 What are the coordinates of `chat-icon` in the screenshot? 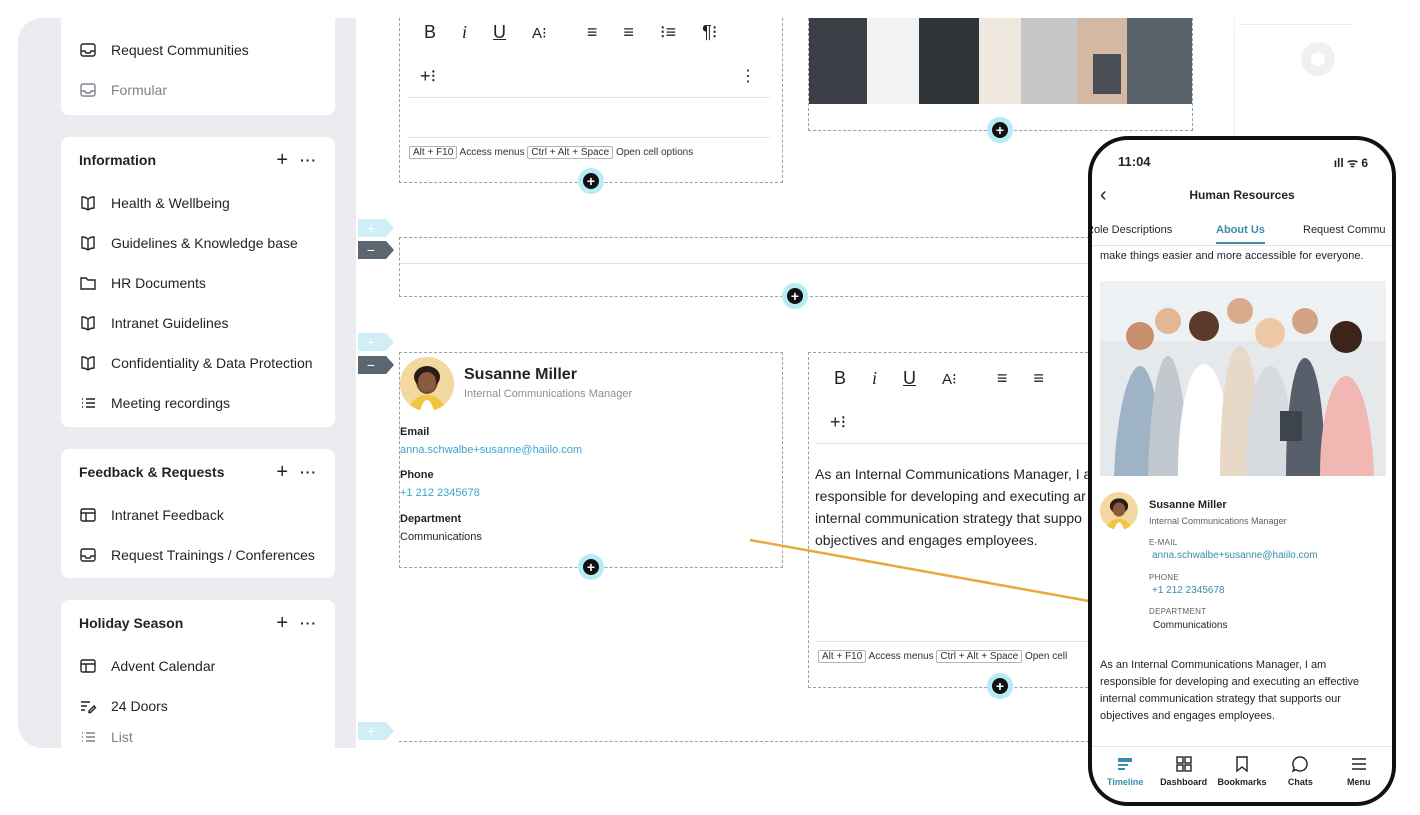 It's located at (1300, 764).